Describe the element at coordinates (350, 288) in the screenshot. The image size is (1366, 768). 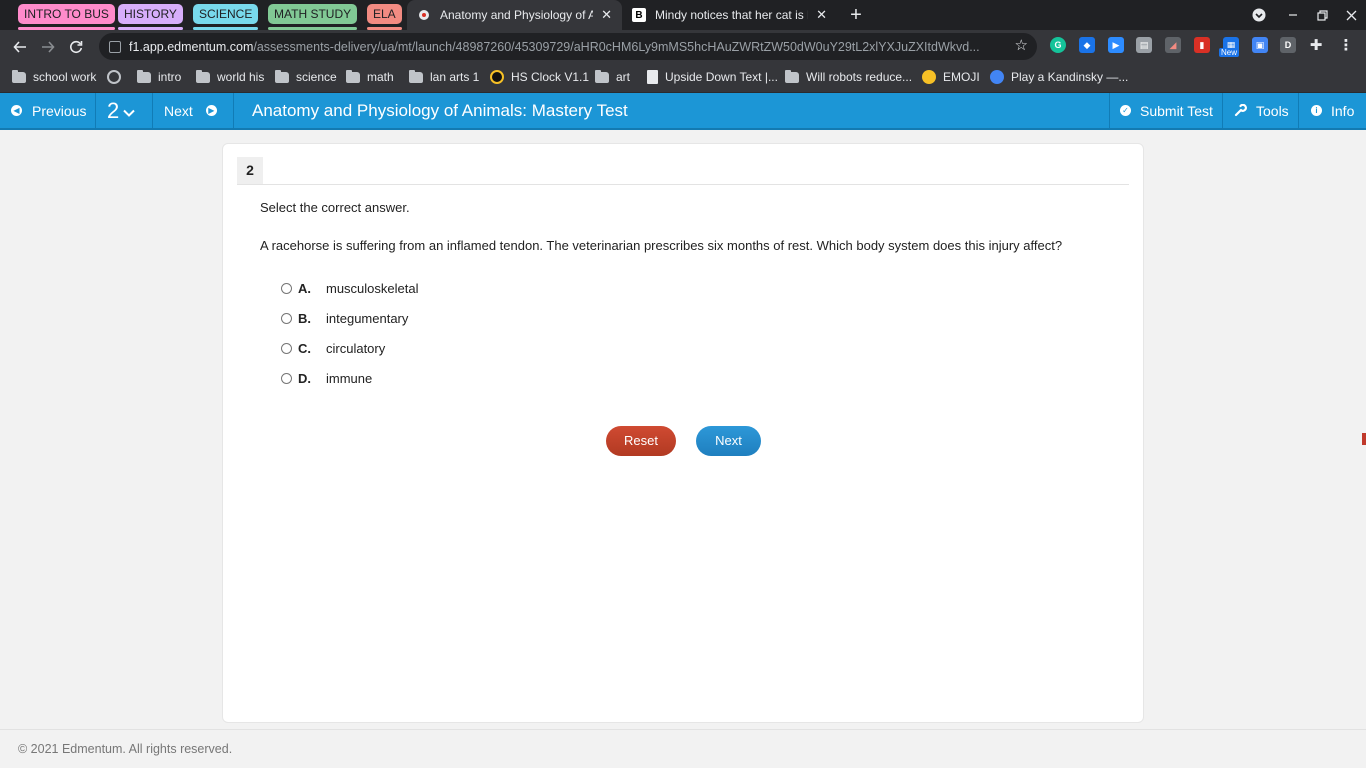
I see `answer-choice-a: A. musculoskeletal` at that location.